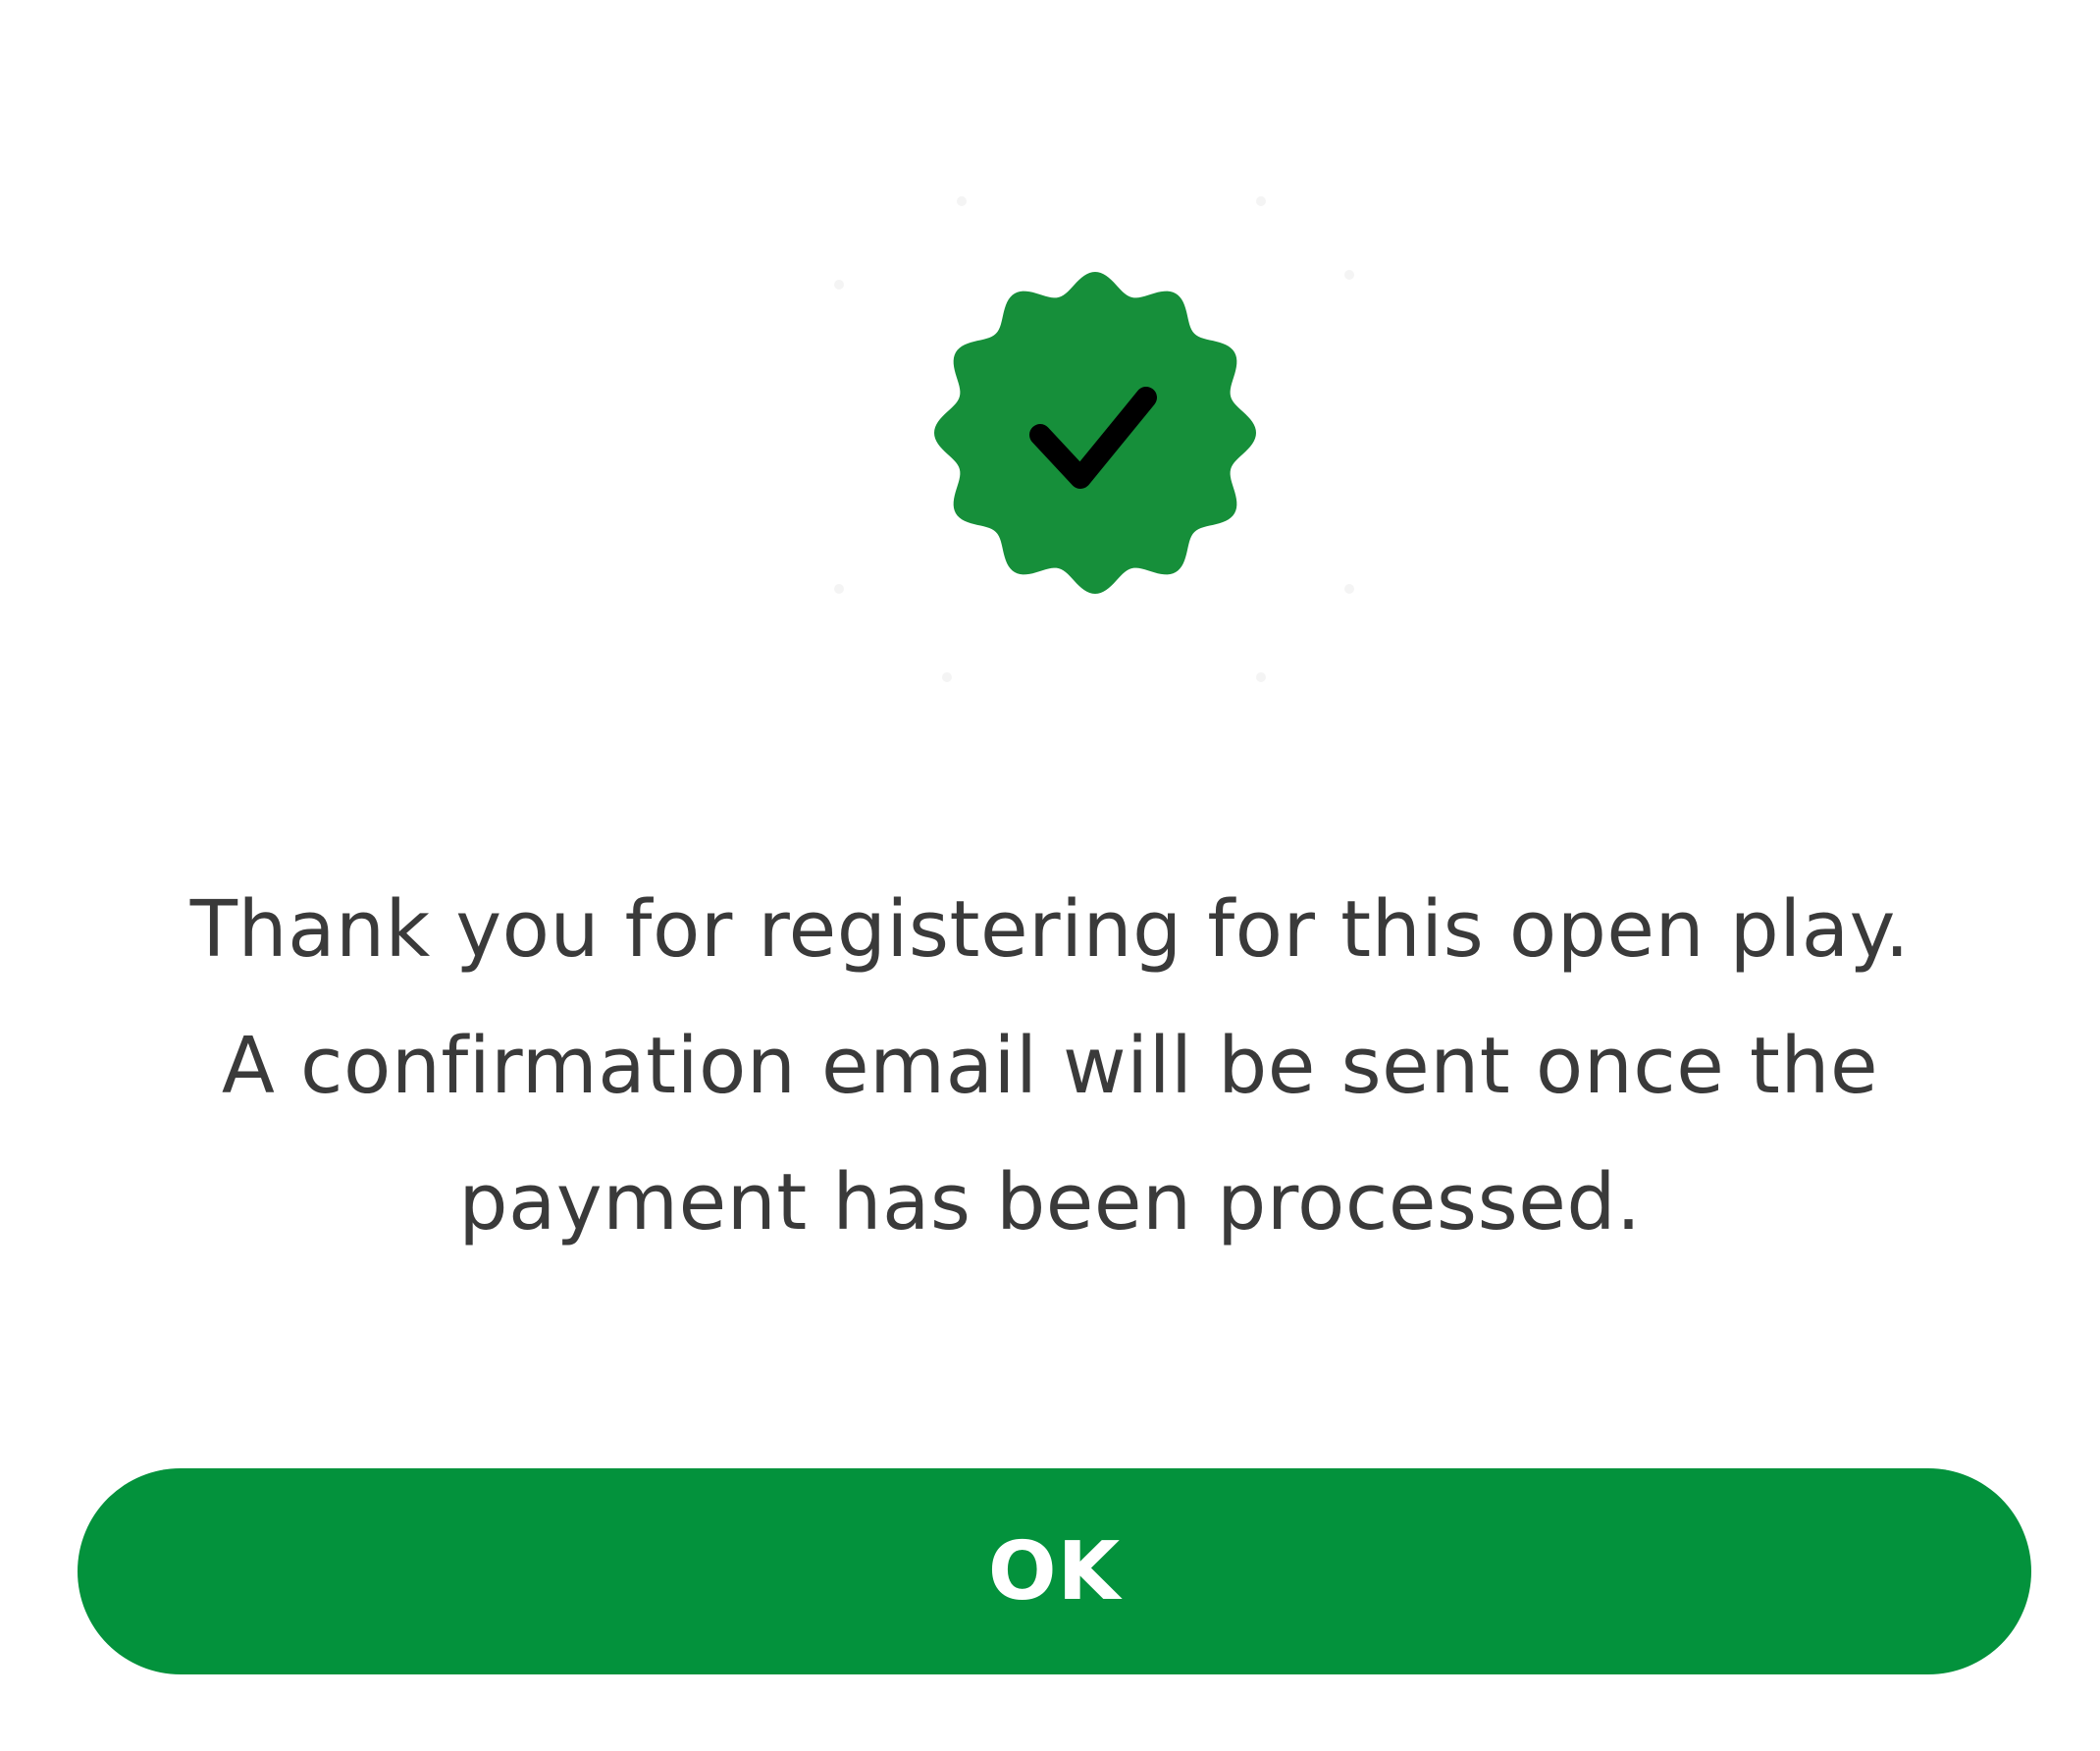  Describe the element at coordinates (1054, 1571) in the screenshot. I see `ok-button: OK` at that location.